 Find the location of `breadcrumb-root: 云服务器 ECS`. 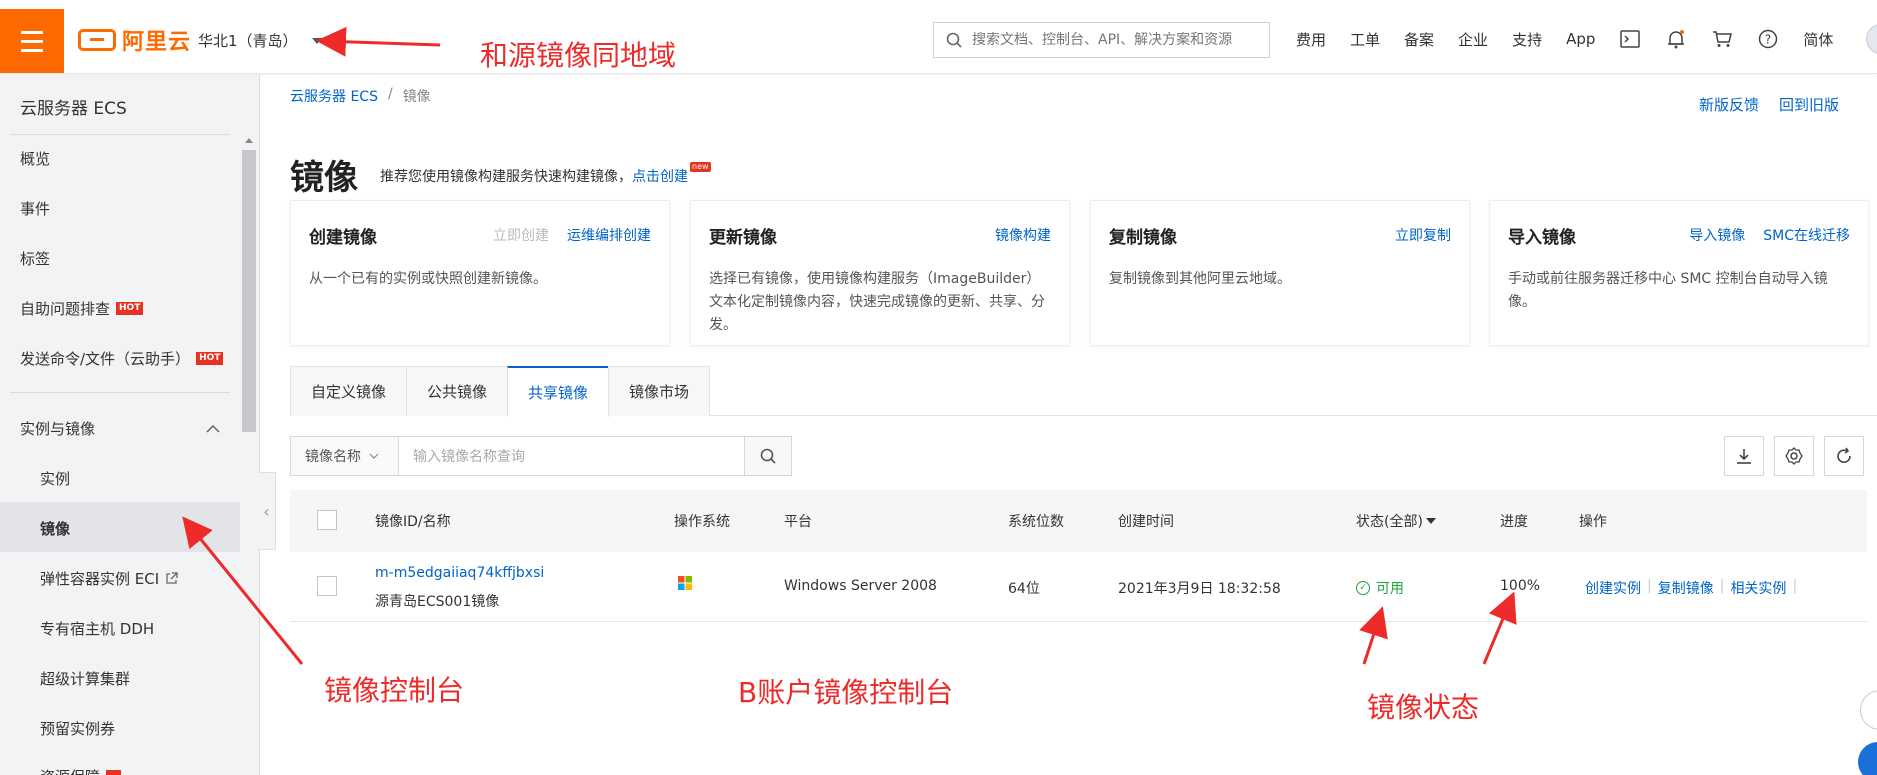

breadcrumb-root: 云服务器 ECS is located at coordinates (334, 96).